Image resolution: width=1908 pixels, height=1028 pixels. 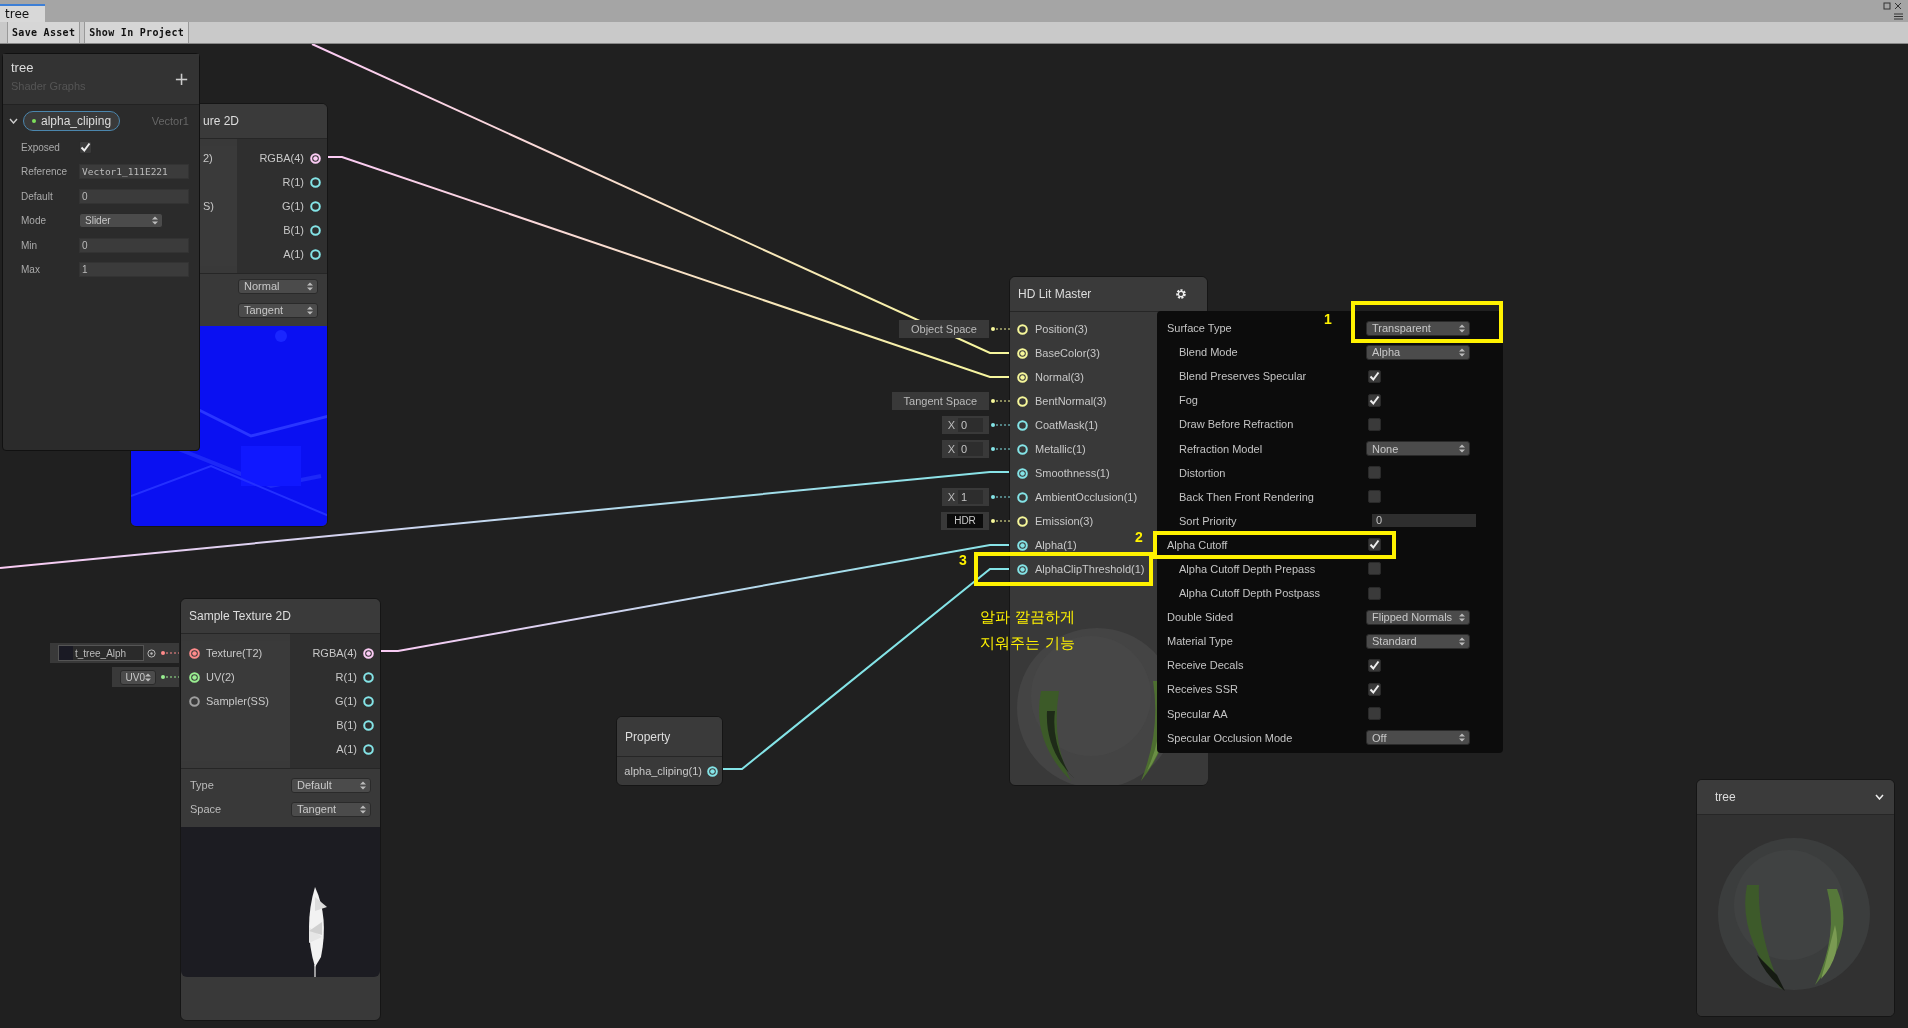 I want to click on close-icon, so click(x=1898, y=6).